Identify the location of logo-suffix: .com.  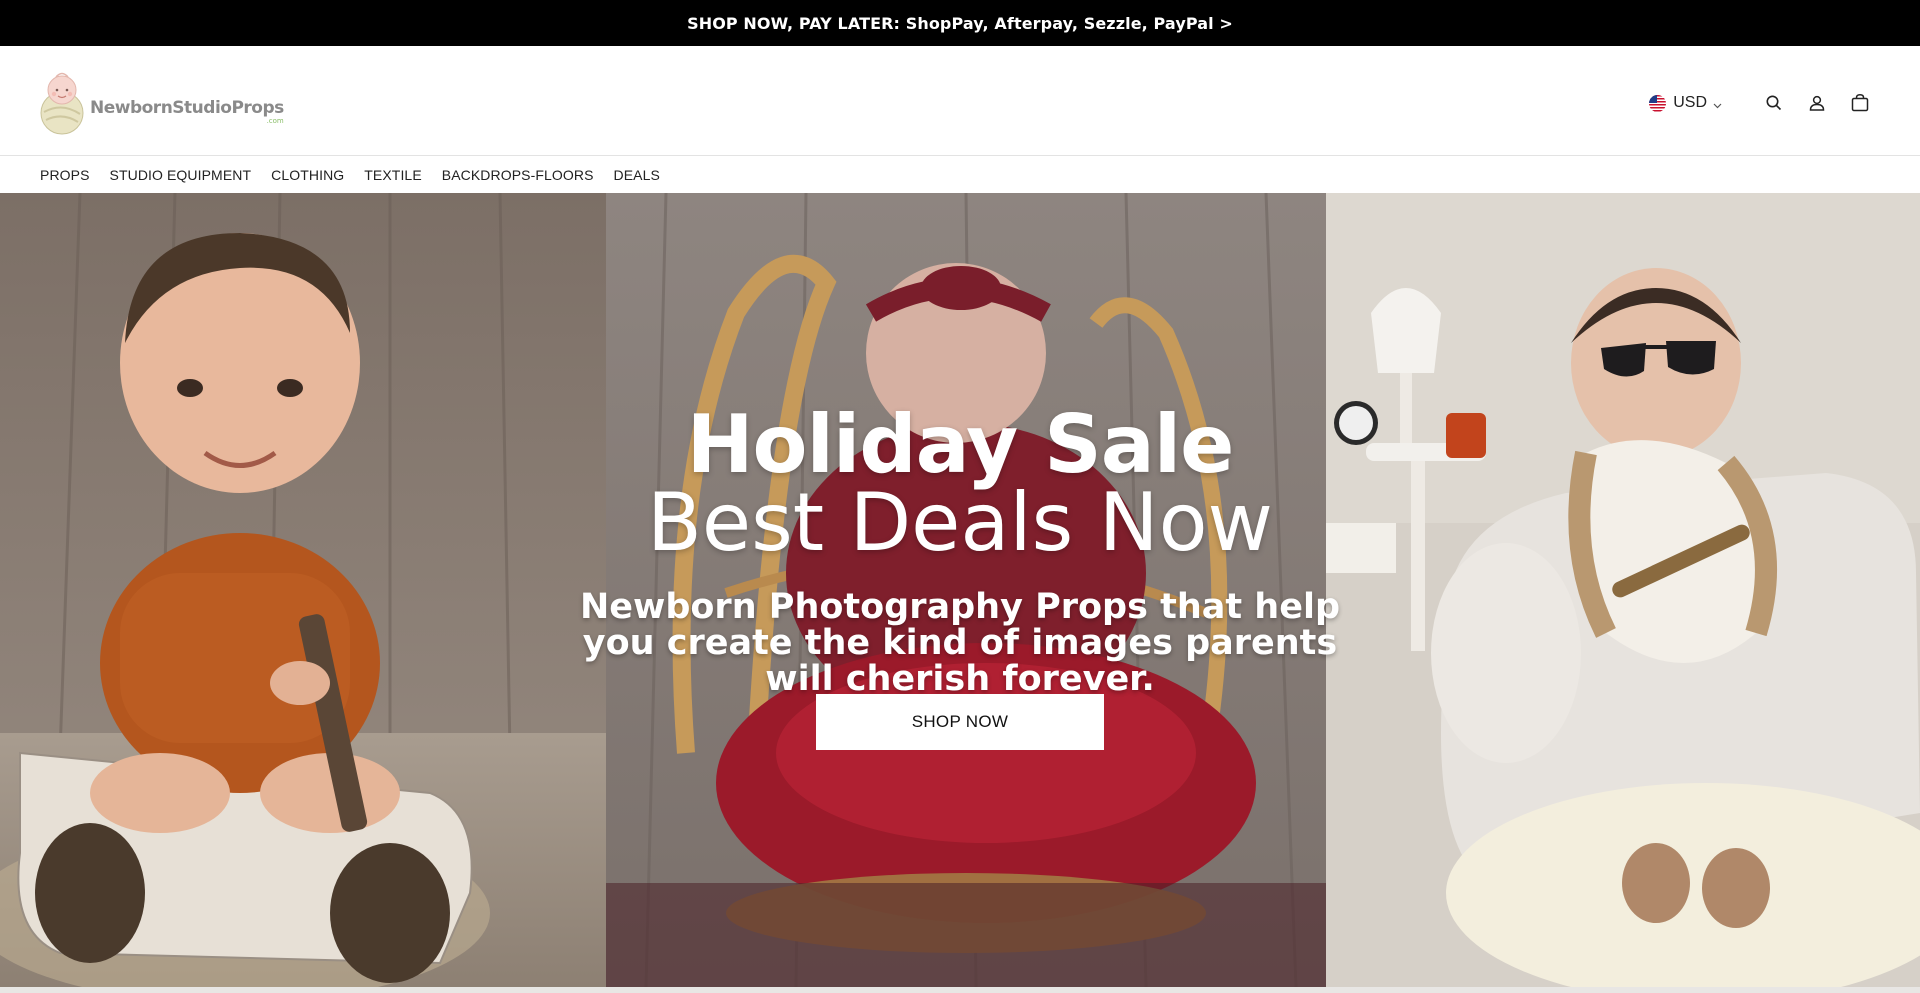
(275, 121).